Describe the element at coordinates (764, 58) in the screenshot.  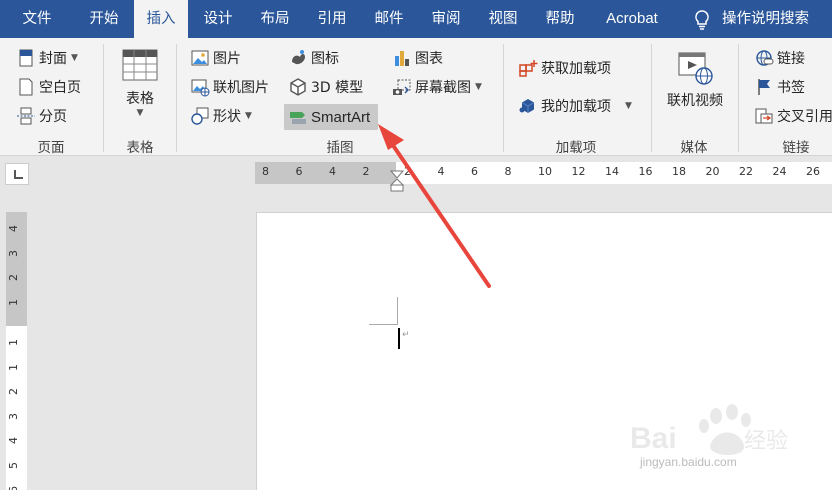
I see `link-icon` at that location.